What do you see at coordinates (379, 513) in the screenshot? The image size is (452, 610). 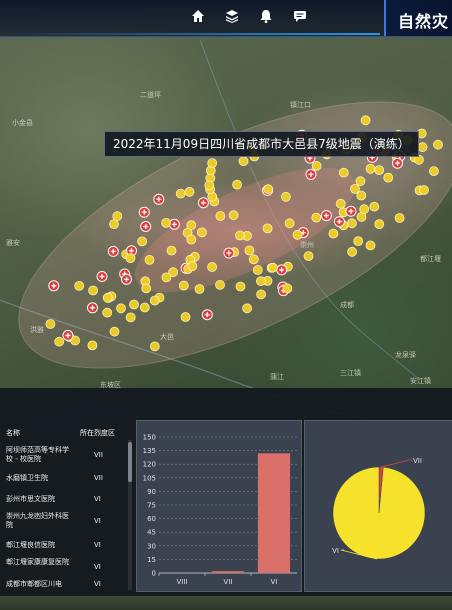 I see `pie-slice-VI` at bounding box center [379, 513].